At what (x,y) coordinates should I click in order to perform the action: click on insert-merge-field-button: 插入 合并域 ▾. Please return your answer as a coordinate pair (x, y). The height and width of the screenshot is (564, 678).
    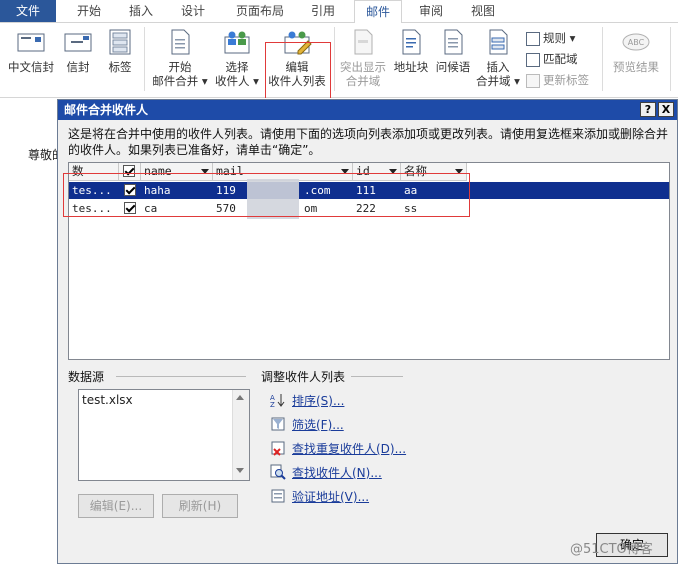
    Looking at the image, I should click on (498, 59).